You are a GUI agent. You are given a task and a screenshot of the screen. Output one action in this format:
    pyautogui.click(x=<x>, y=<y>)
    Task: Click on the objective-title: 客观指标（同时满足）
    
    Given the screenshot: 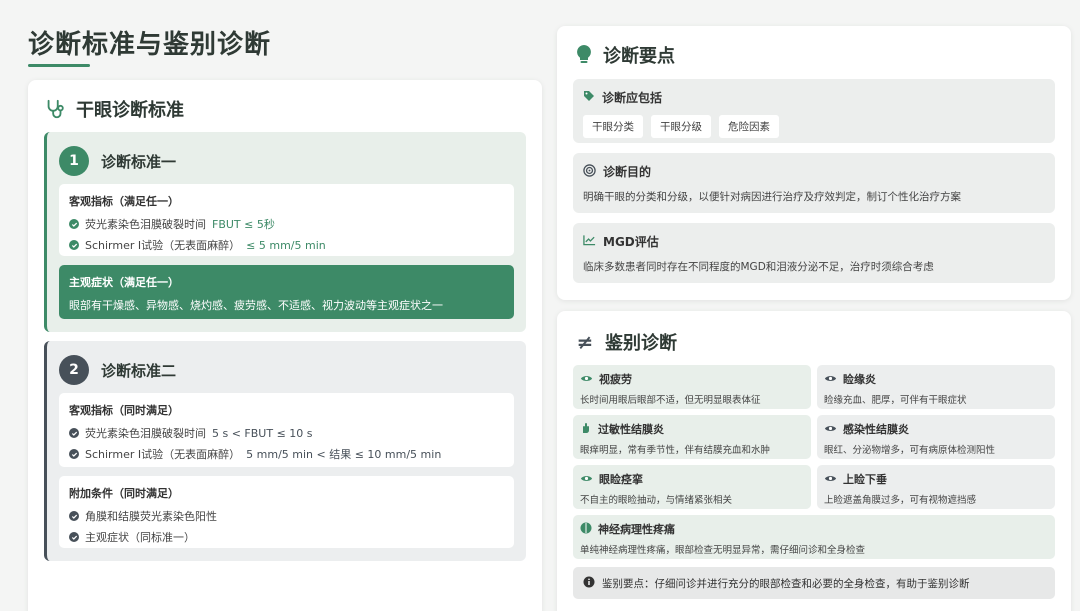 What is the action you would take?
    pyautogui.click(x=124, y=410)
    